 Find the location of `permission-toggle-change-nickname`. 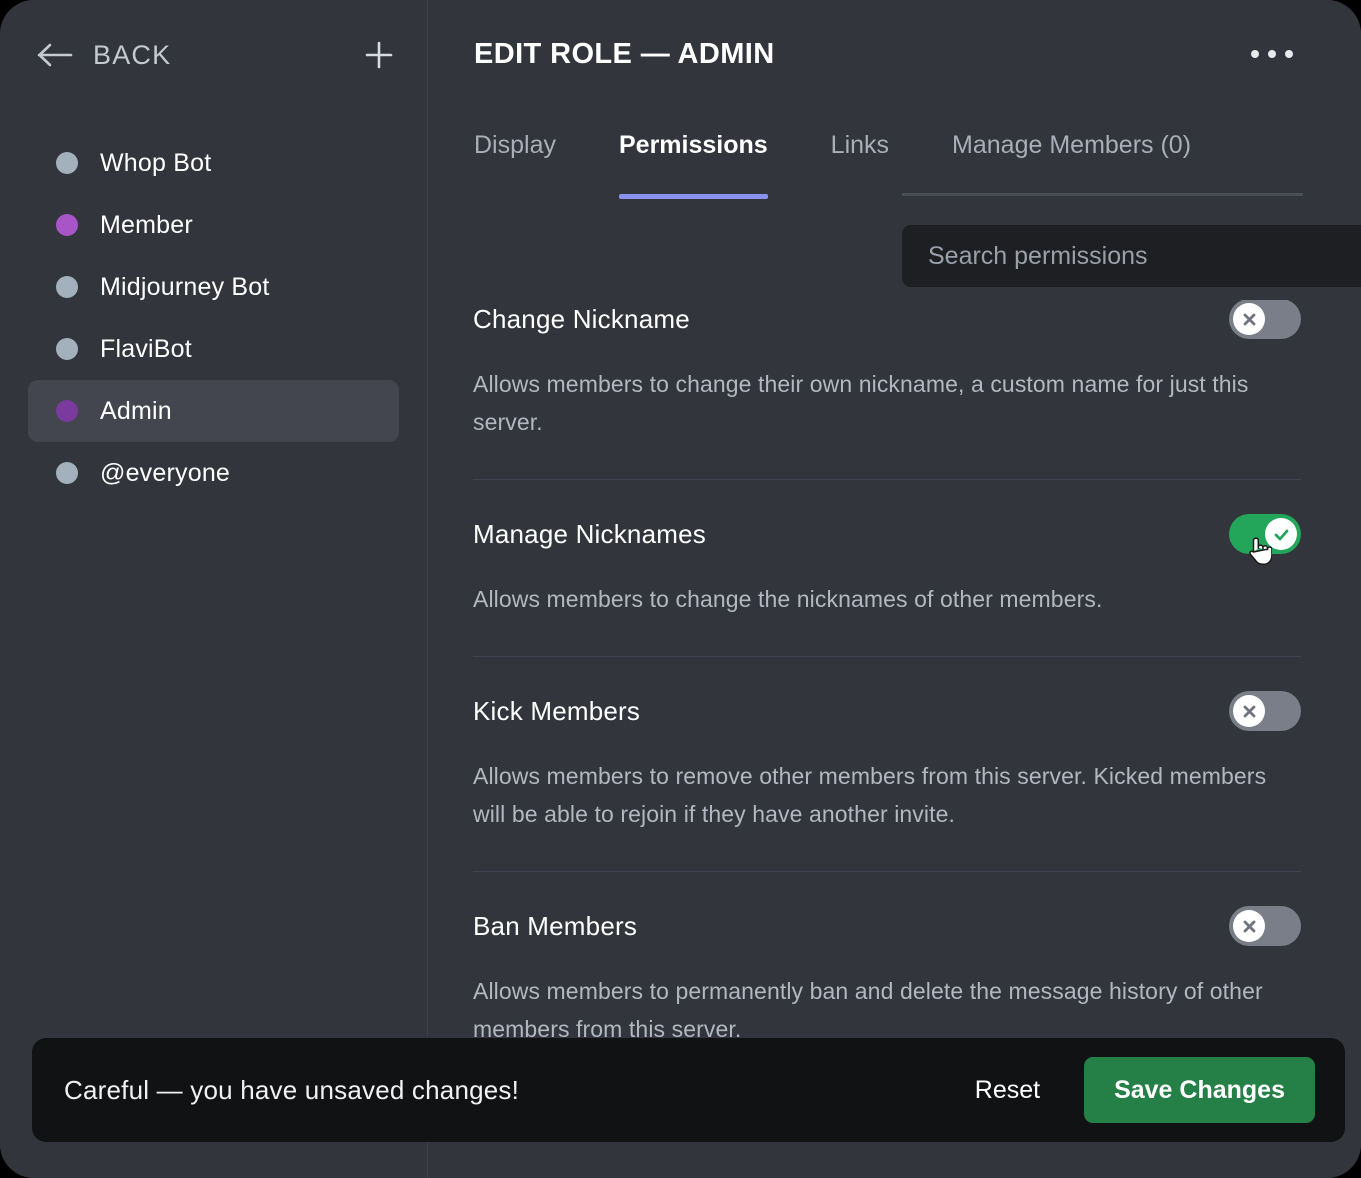

permission-toggle-change-nickname is located at coordinates (1265, 319).